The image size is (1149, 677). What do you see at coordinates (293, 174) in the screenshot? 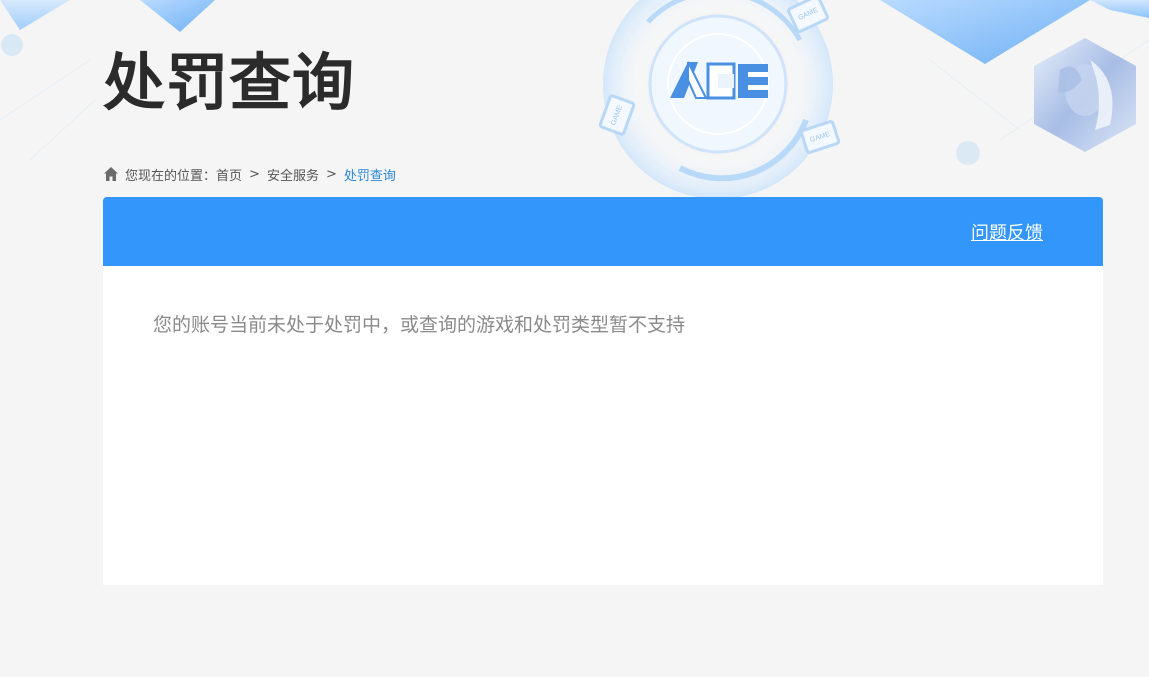
I see `breadcrumb-link-security-service: 安全服务` at bounding box center [293, 174].